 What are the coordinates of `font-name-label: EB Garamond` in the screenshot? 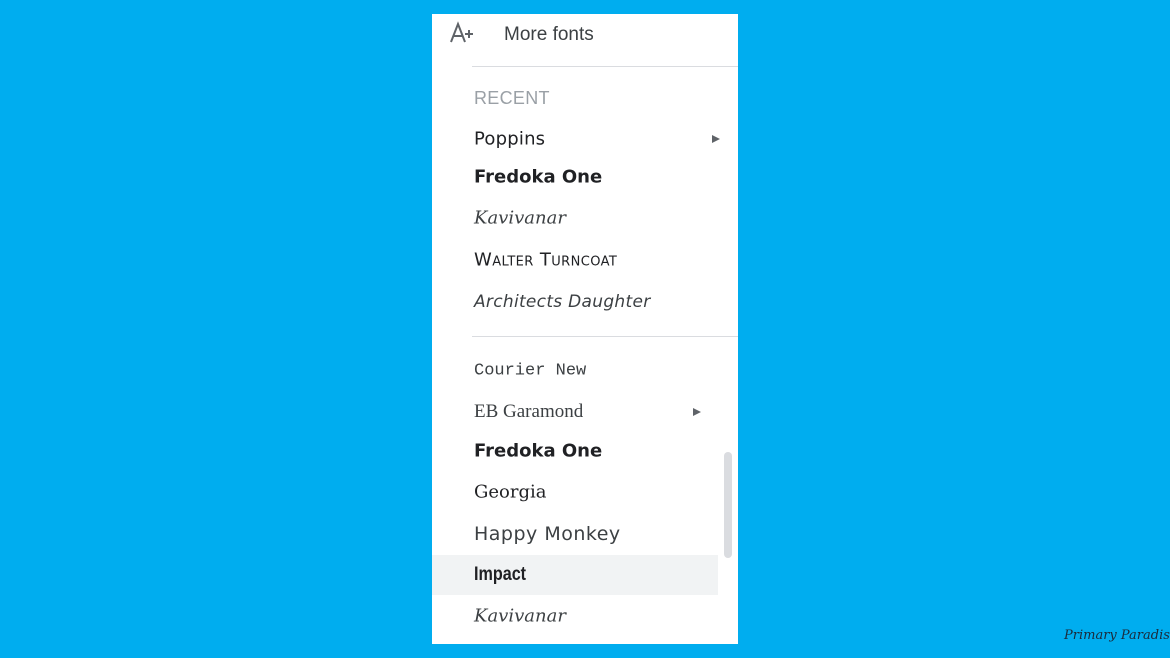 It's located at (529, 411).